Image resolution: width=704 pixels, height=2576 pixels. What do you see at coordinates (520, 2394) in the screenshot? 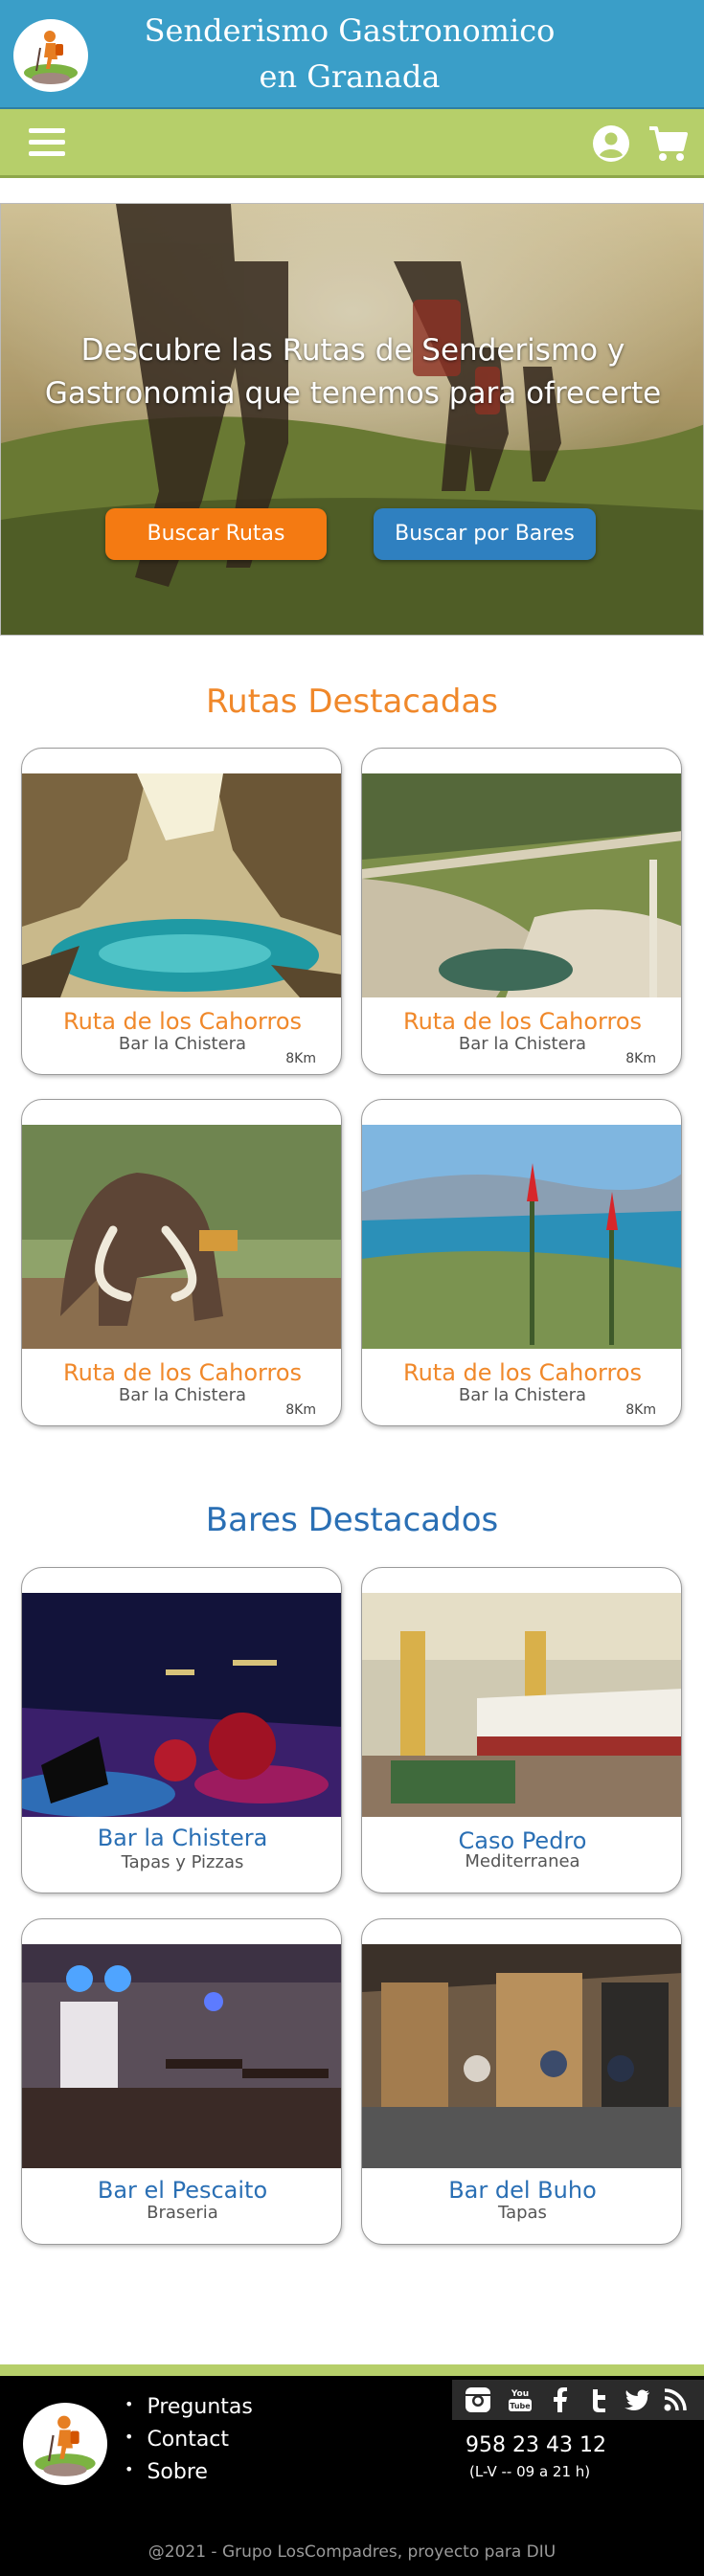
I see `svg-text: You` at bounding box center [520, 2394].